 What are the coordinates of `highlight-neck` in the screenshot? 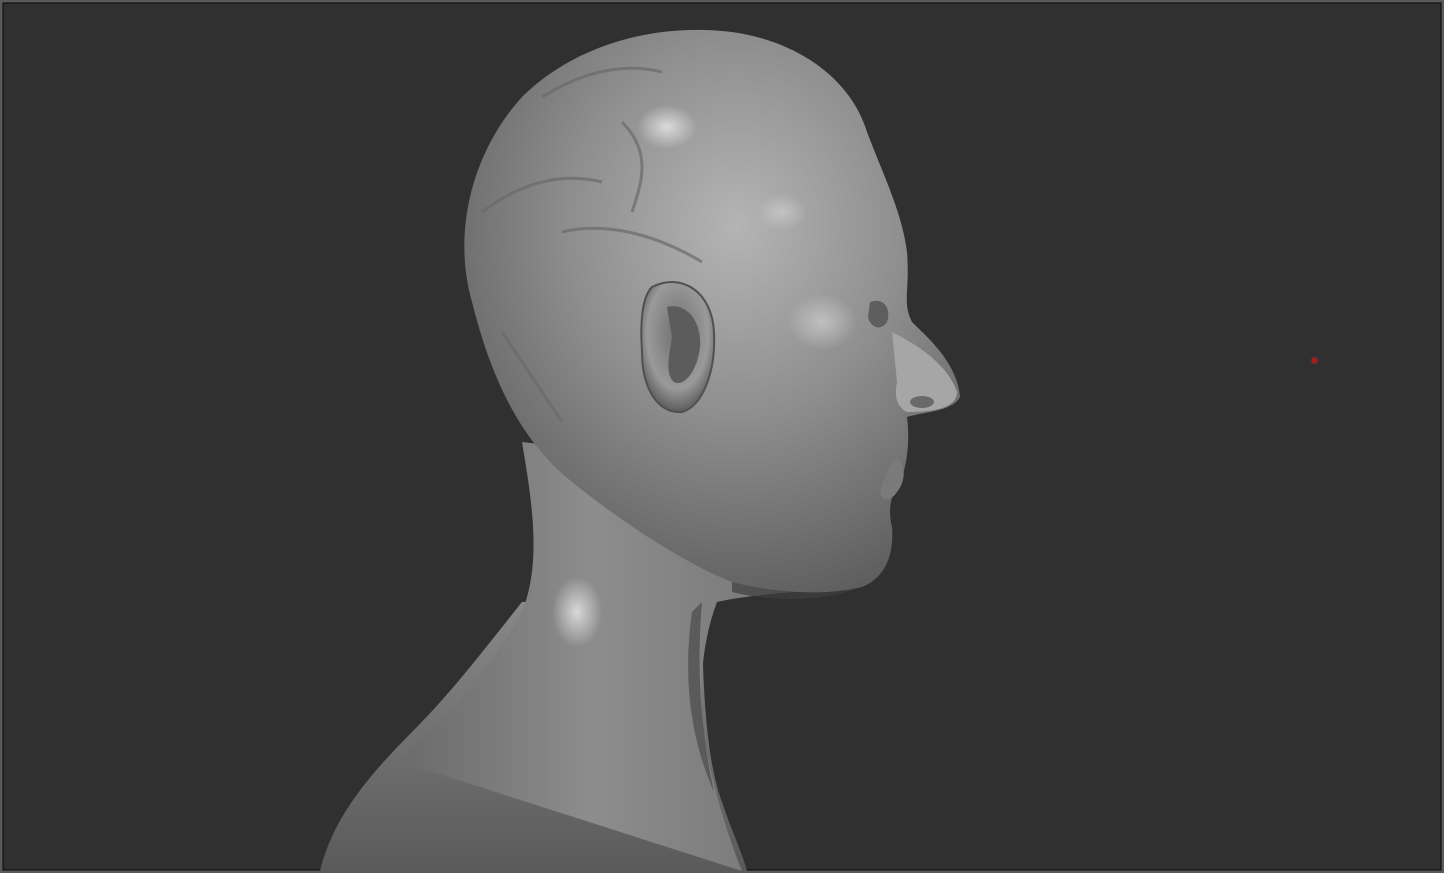 It's located at (577, 612).